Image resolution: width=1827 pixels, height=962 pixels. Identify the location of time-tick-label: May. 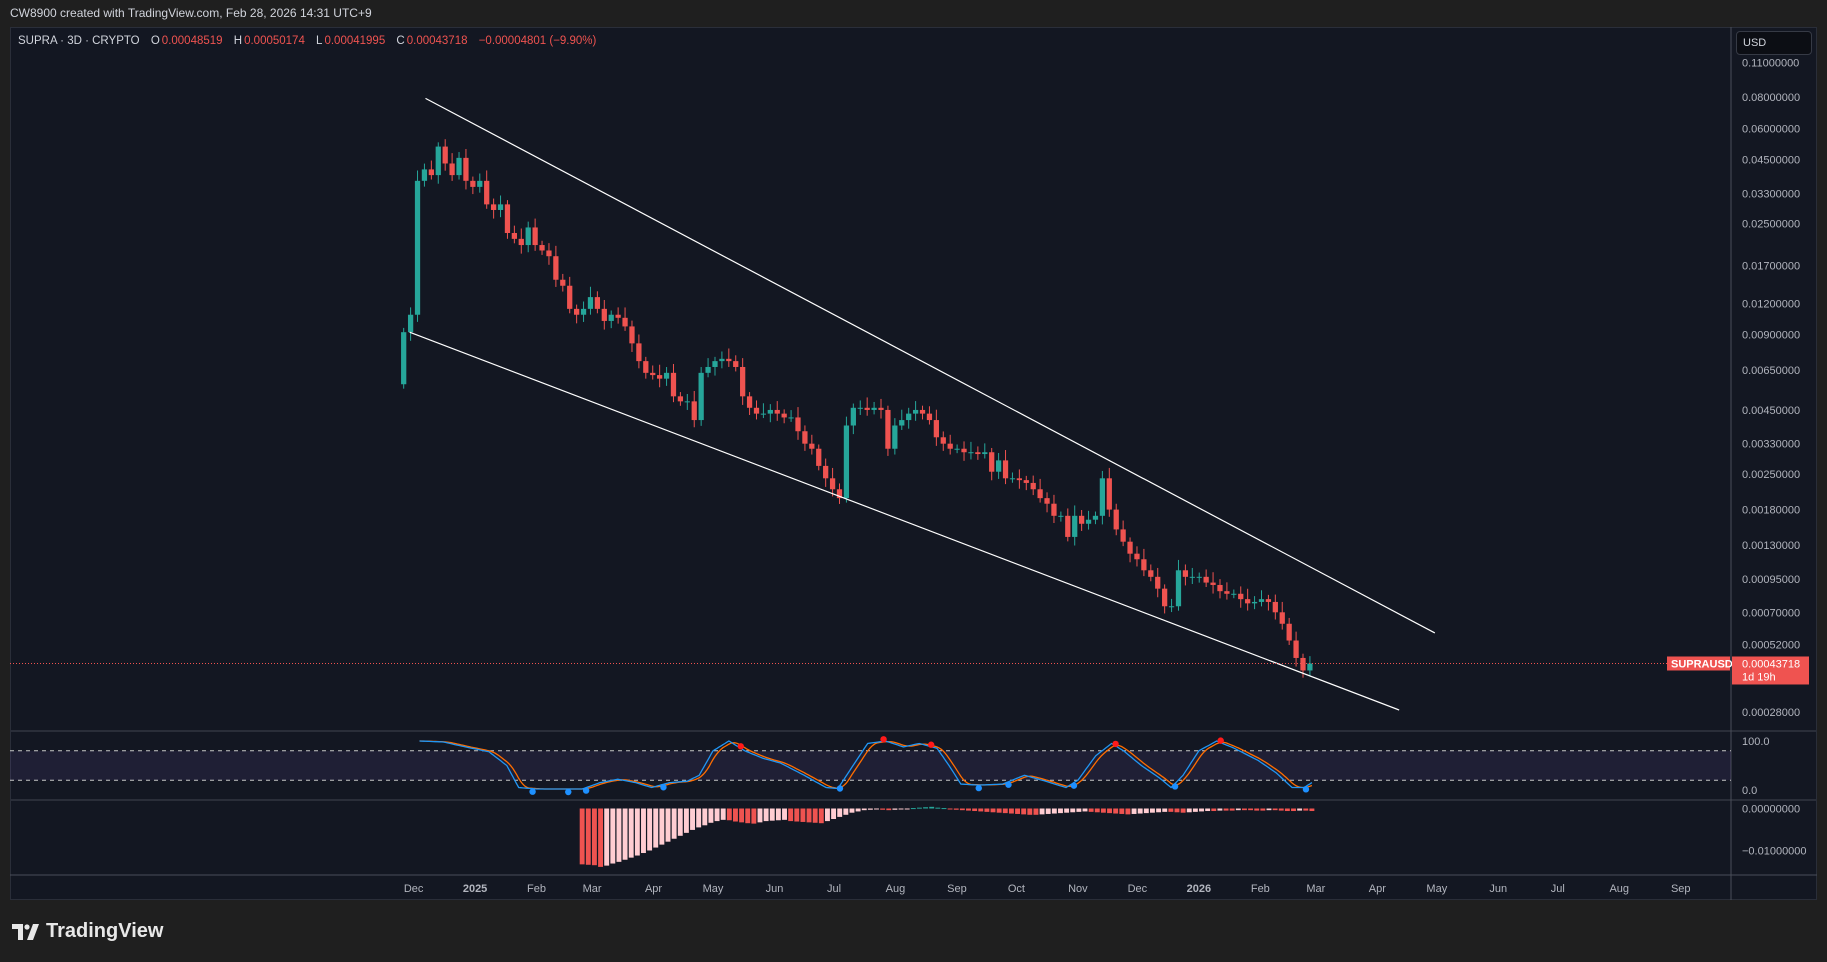
(713, 889).